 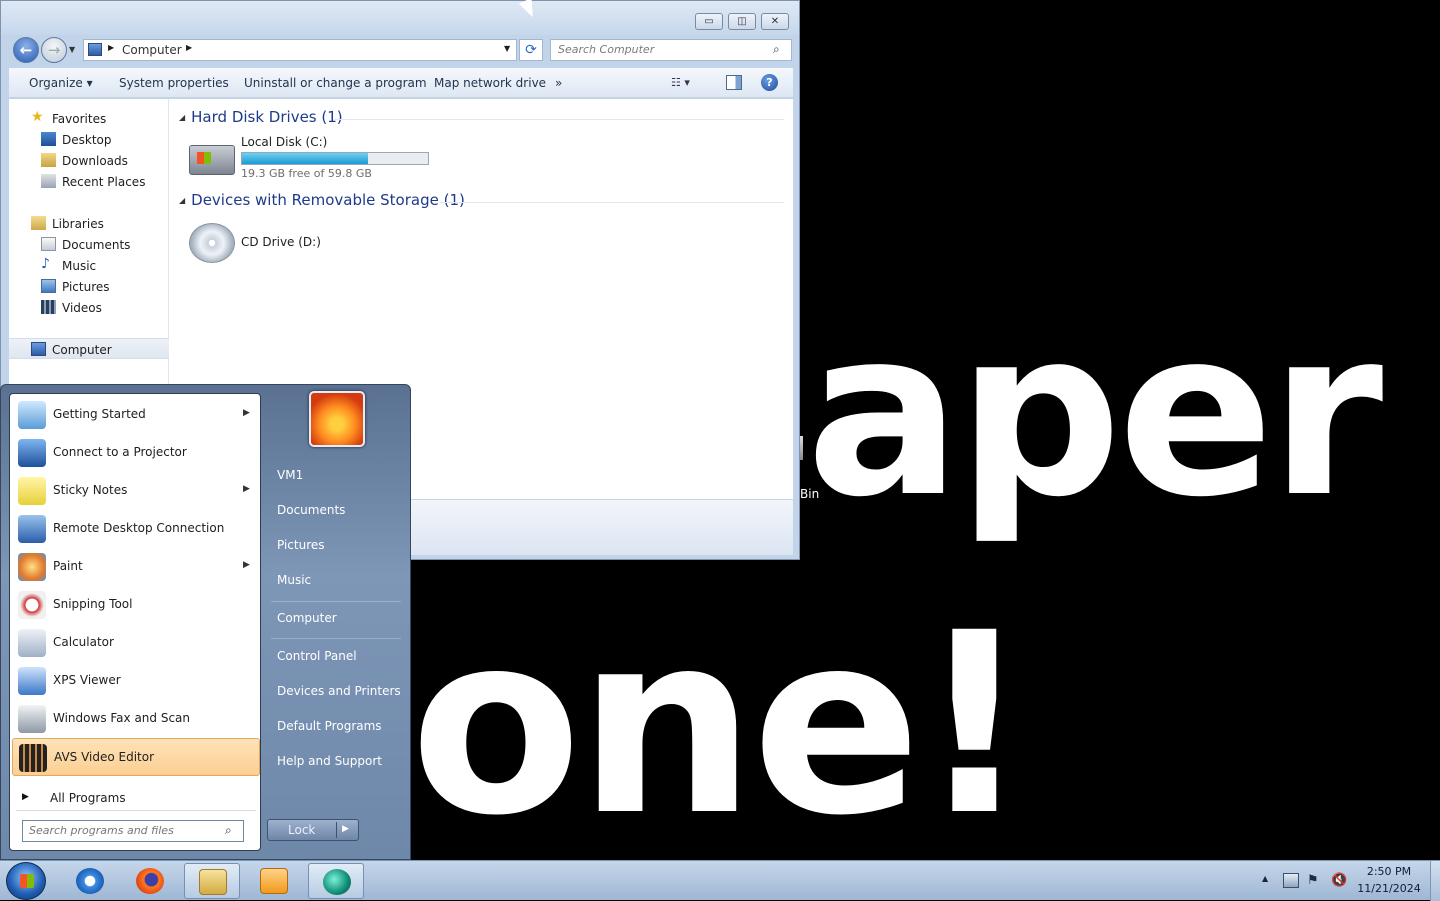 What do you see at coordinates (769, 82) in the screenshot?
I see `help-icon: ?` at bounding box center [769, 82].